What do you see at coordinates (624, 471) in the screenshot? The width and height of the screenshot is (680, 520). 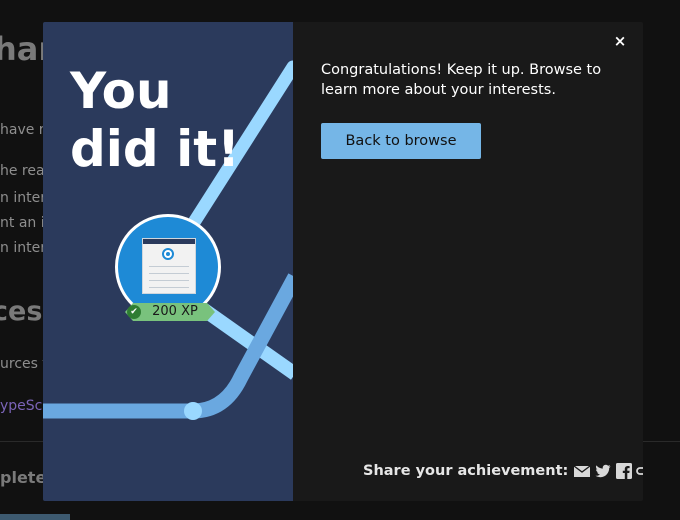 I see `facebook-icon` at bounding box center [624, 471].